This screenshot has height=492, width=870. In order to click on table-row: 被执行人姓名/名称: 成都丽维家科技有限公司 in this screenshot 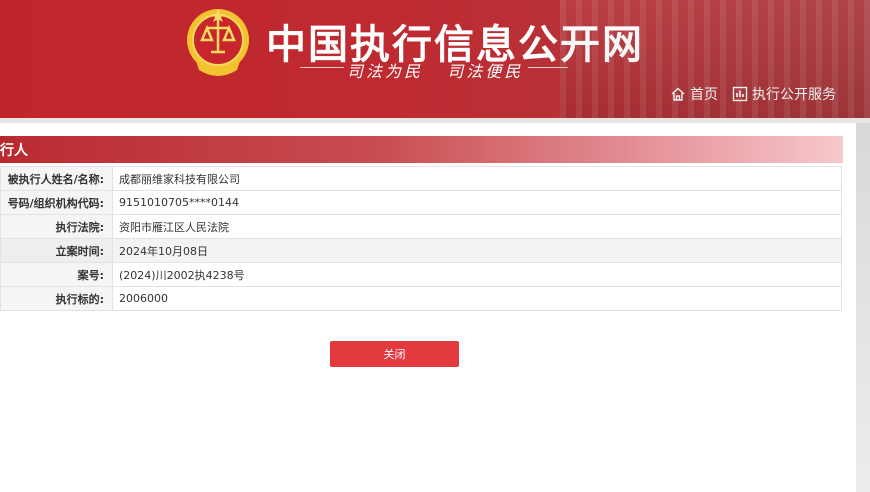, I will do `click(421, 178)`.